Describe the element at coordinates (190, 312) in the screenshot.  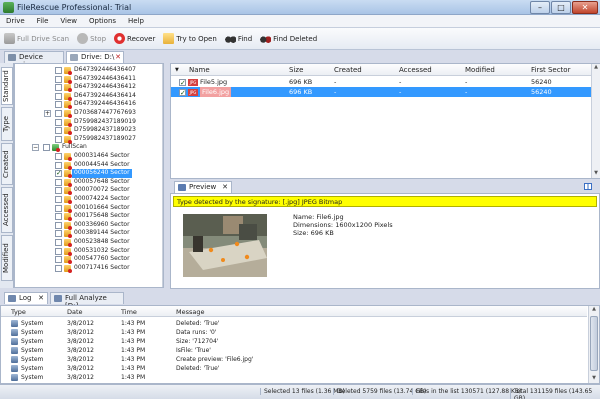
I see `col-message: Message` at that location.